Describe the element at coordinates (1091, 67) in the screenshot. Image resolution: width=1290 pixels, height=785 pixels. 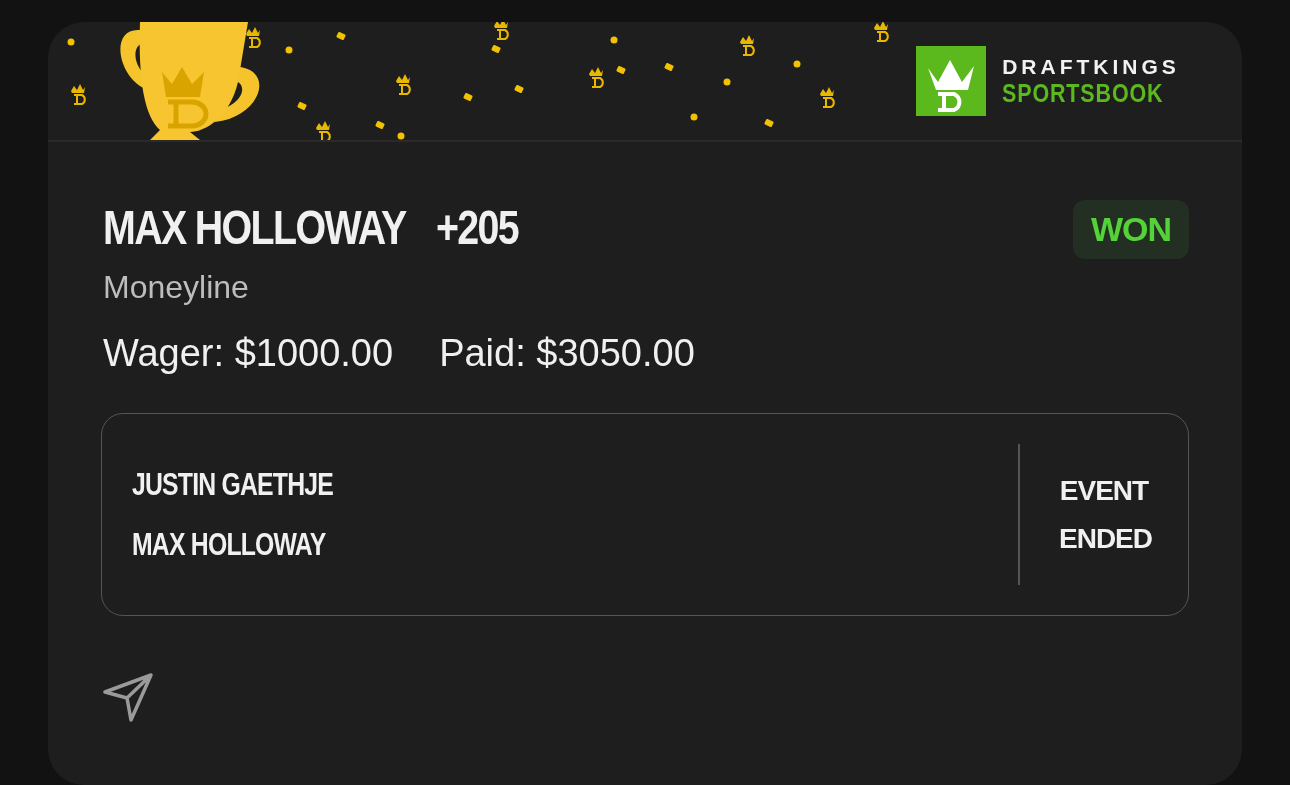
I see `brand-name: DRAFTKINGS` at that location.